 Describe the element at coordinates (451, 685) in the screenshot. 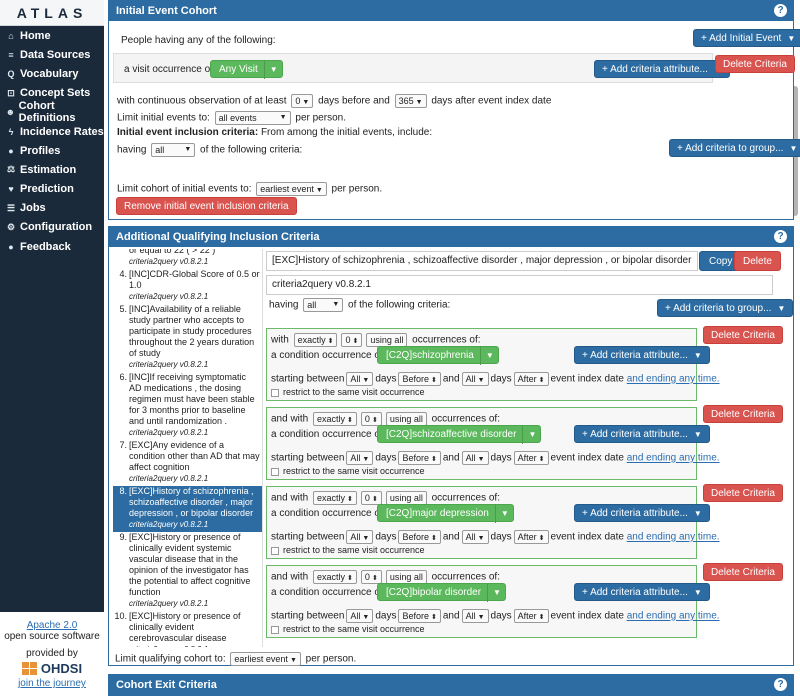

I see `cohort-exit-header: Cohort Exit Criteria ?` at that location.